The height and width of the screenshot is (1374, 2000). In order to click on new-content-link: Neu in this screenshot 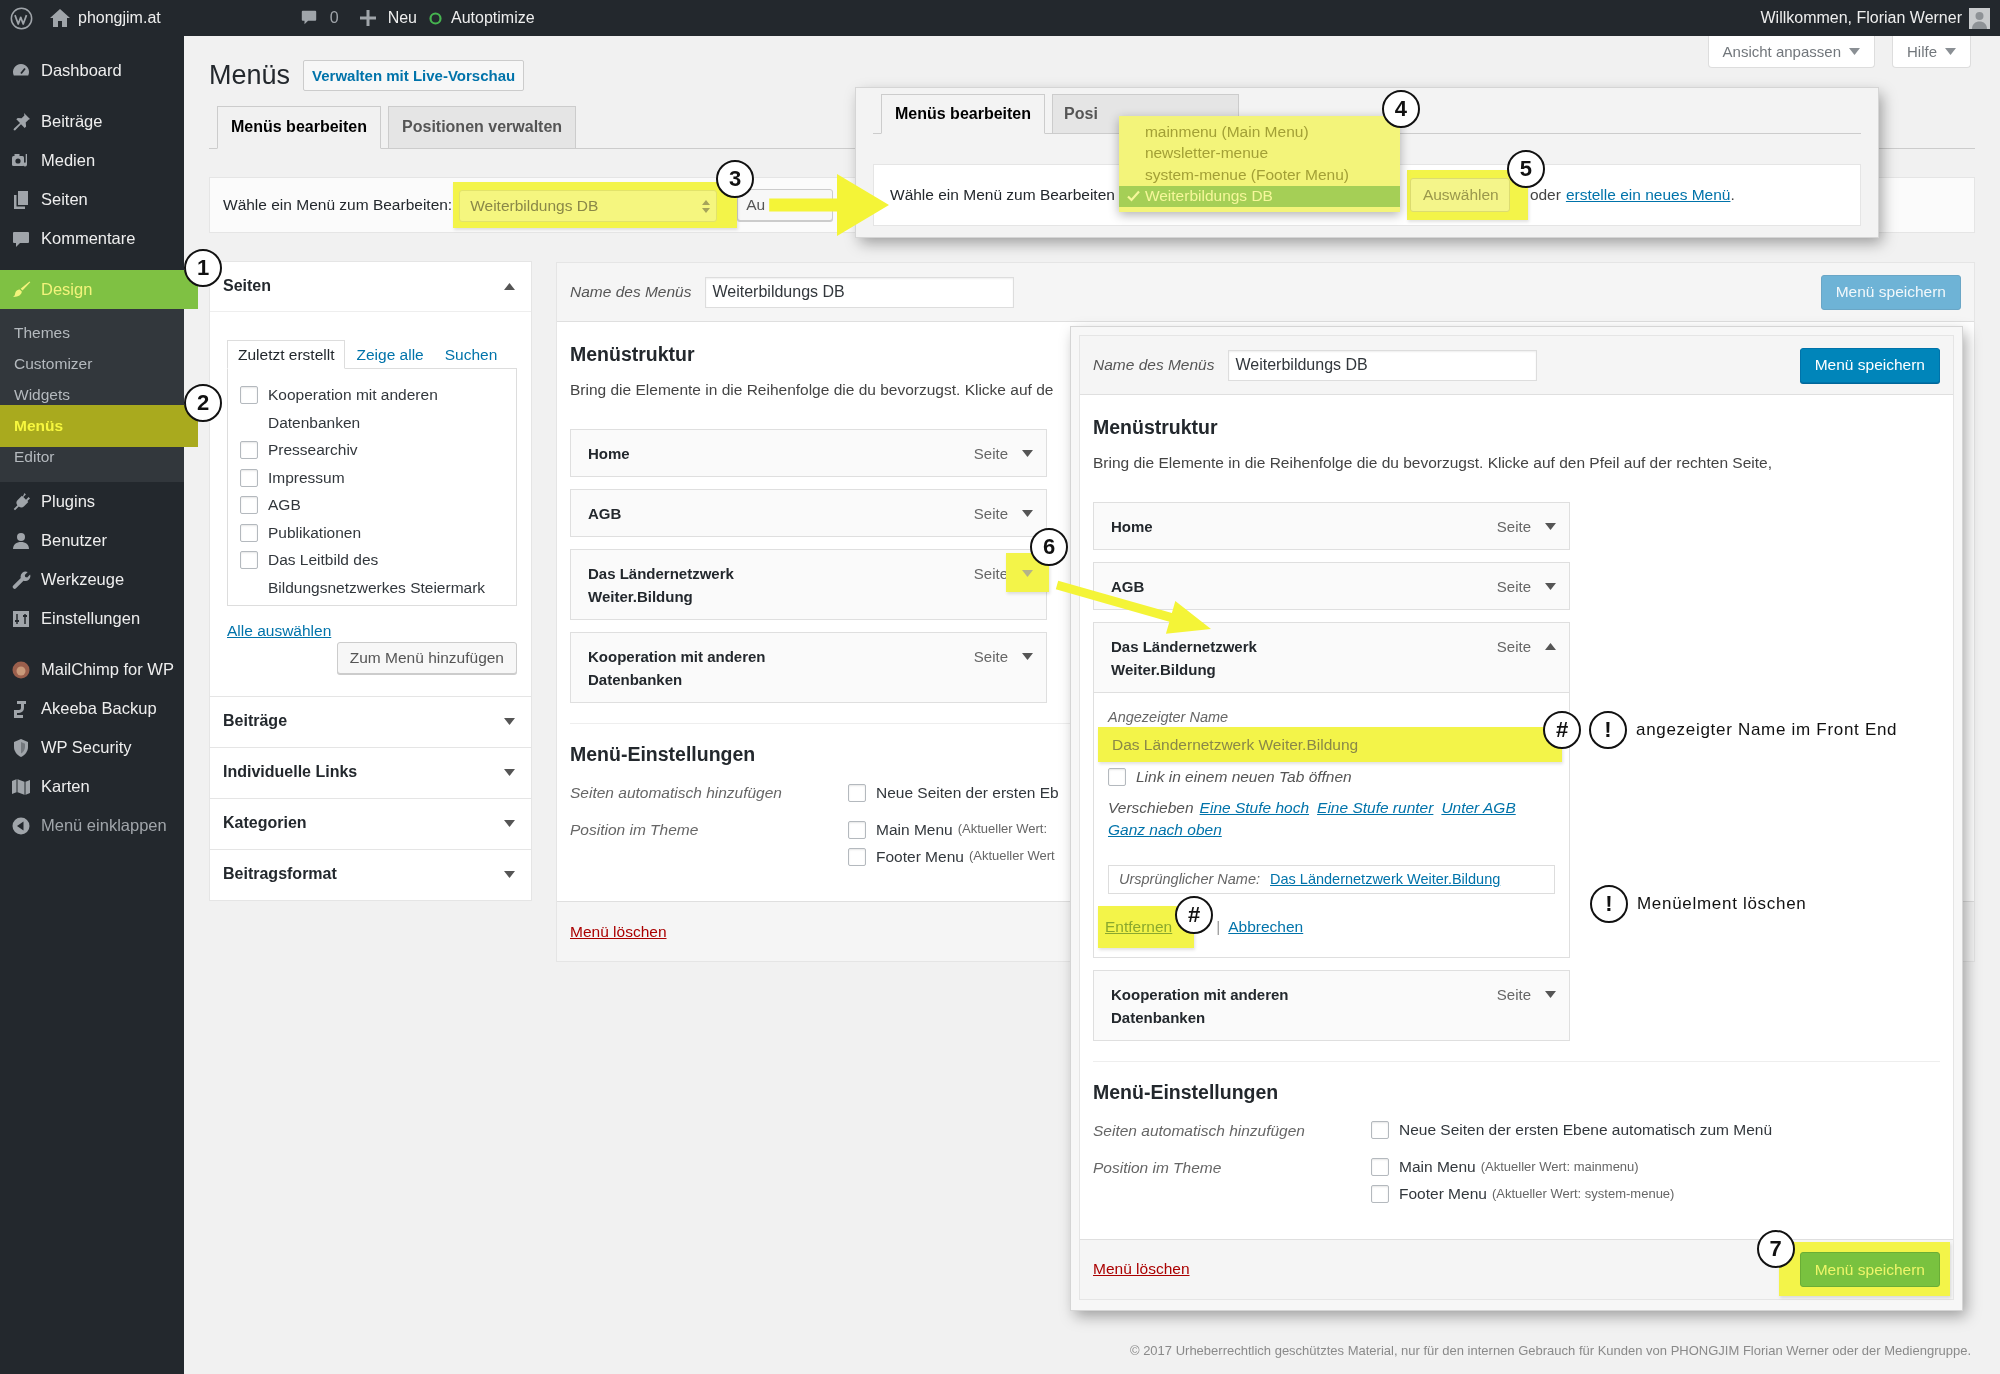, I will do `click(388, 18)`.